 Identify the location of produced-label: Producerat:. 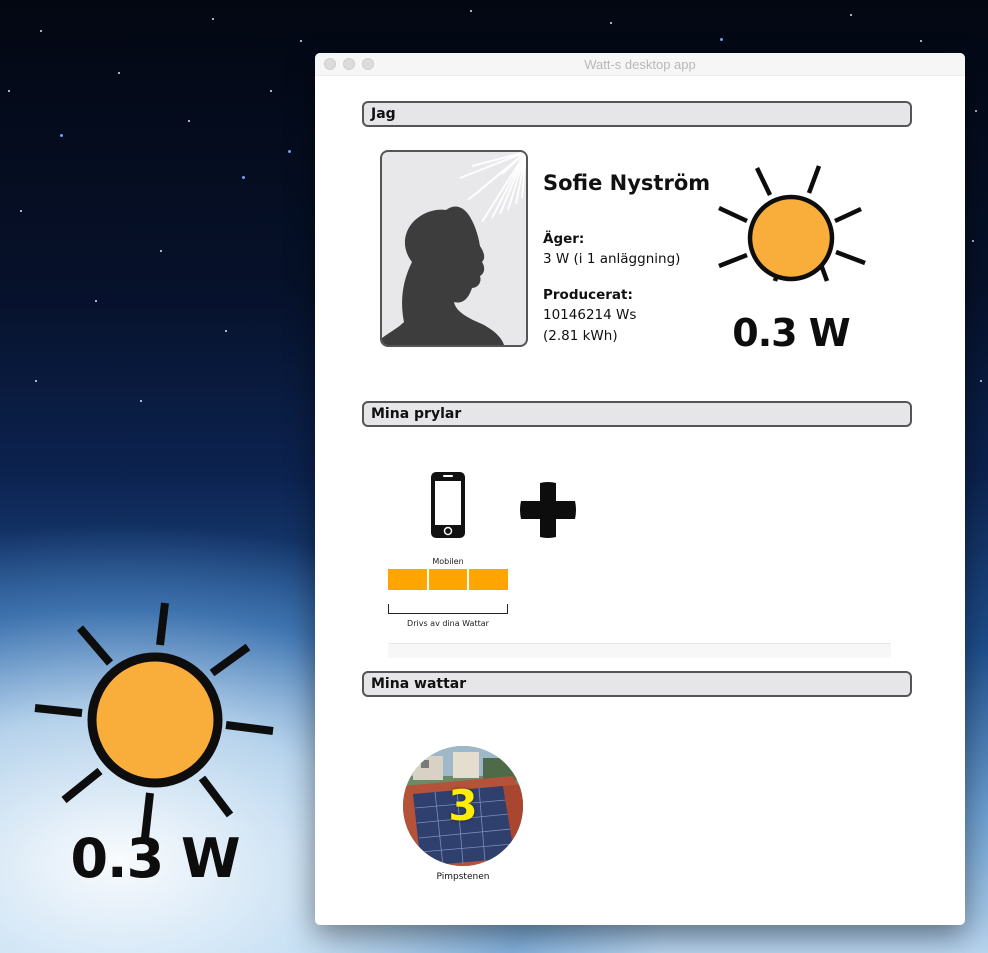
(588, 295).